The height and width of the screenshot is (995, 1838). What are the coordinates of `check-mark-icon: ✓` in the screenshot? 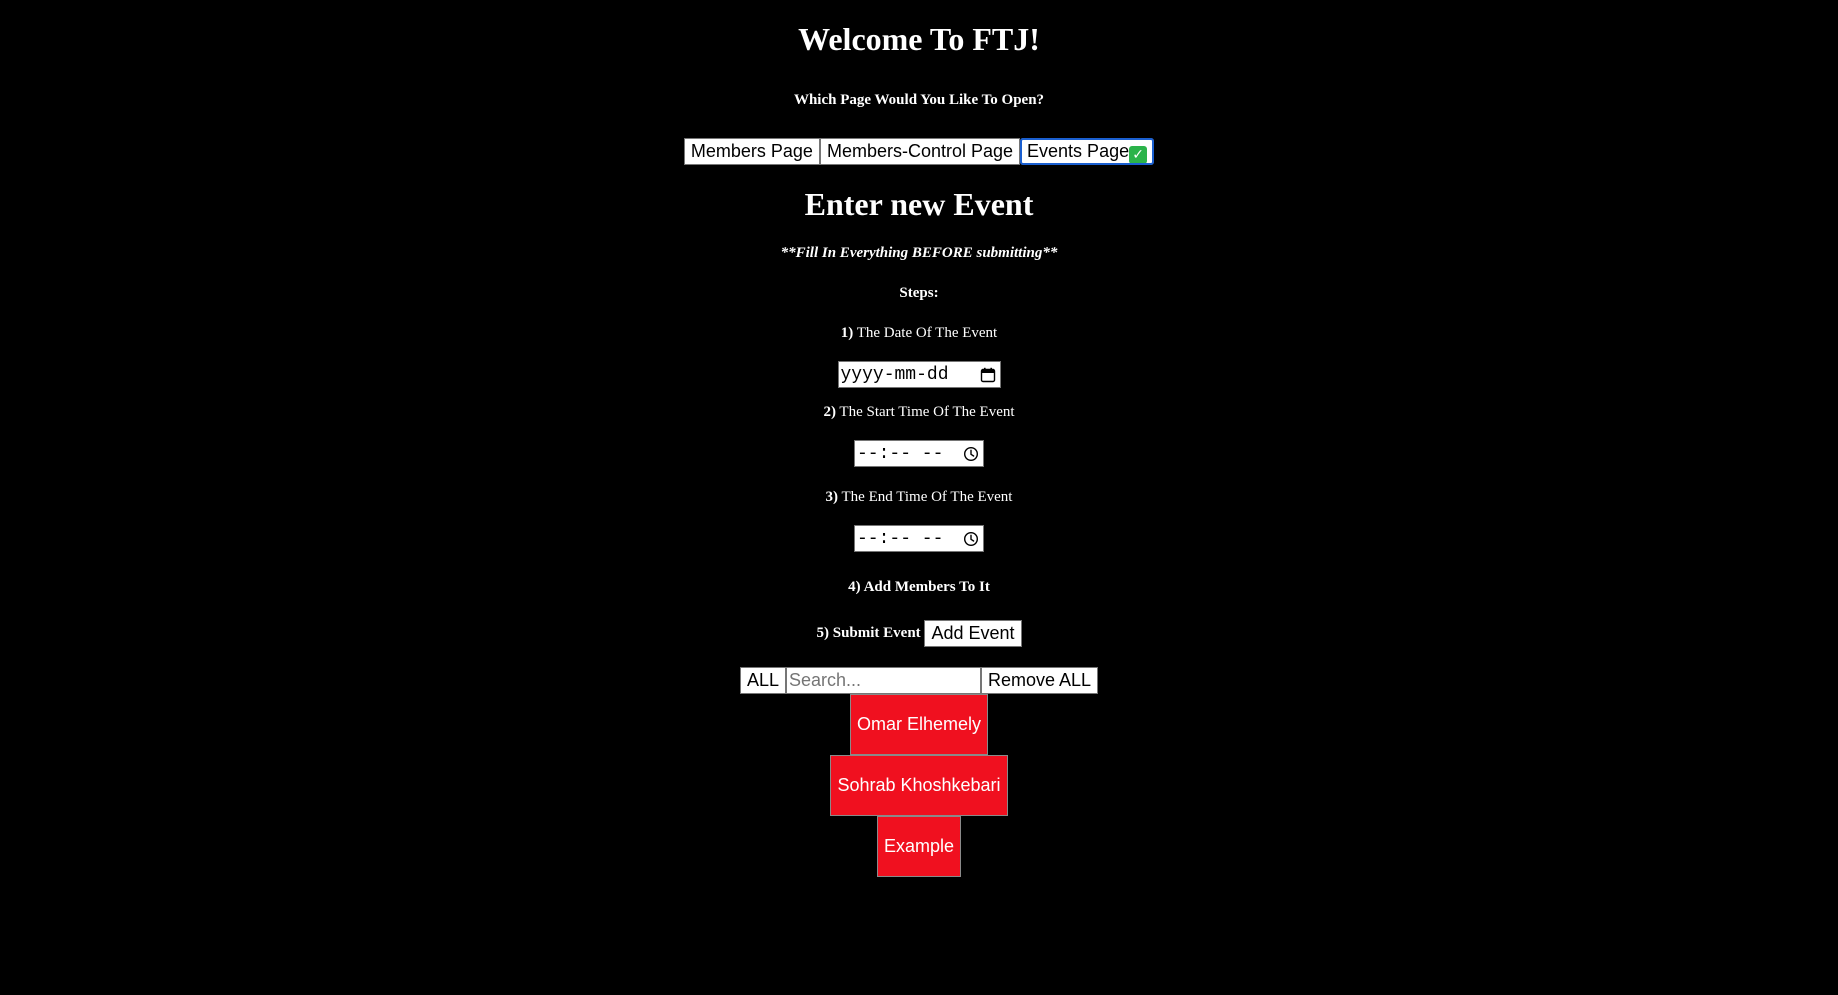 It's located at (1138, 155).